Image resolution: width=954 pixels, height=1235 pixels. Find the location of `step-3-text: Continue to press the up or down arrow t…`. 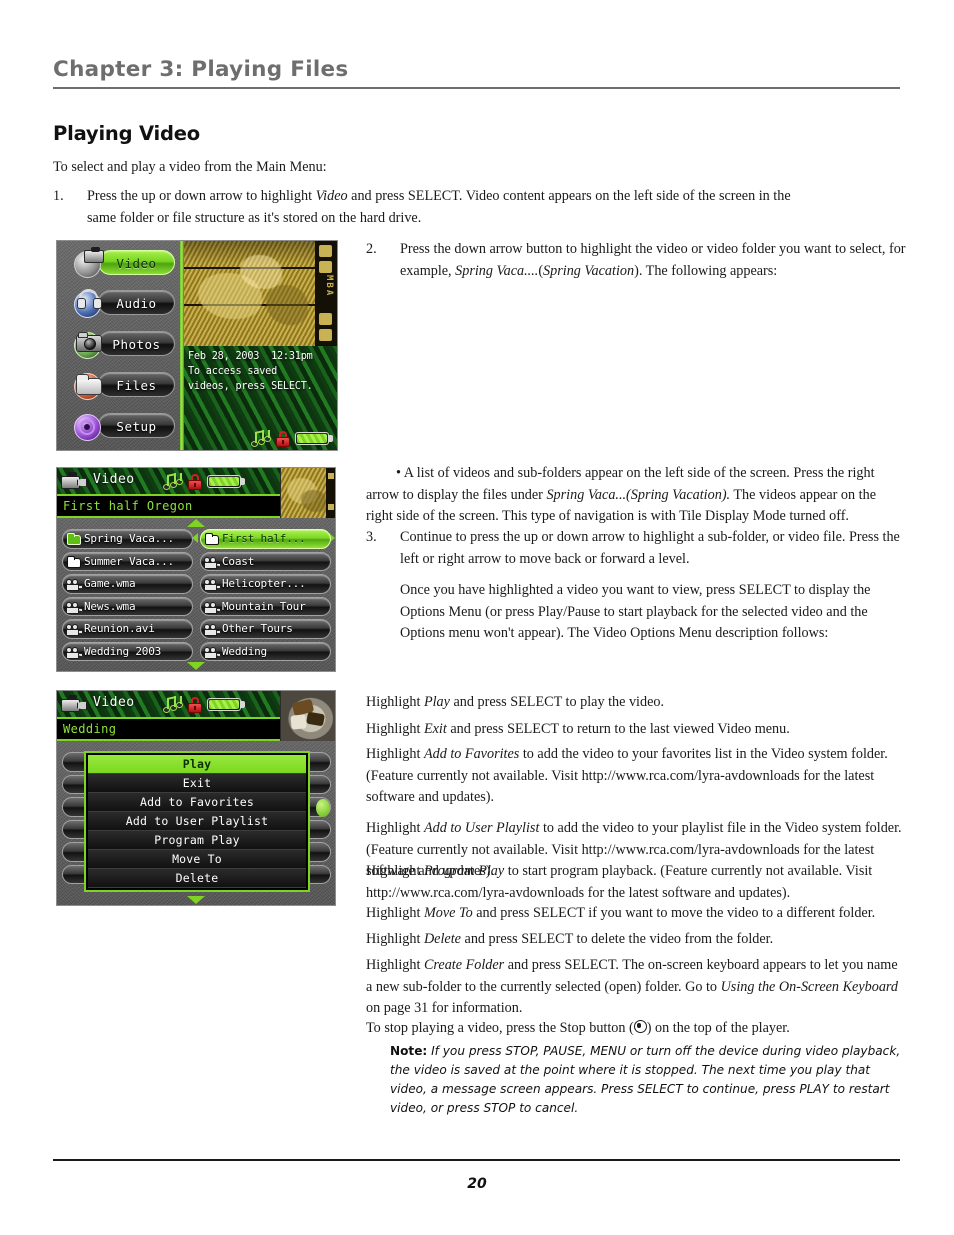

step-3-text: Continue to press the up or down arrow t… is located at coordinates (650, 548).